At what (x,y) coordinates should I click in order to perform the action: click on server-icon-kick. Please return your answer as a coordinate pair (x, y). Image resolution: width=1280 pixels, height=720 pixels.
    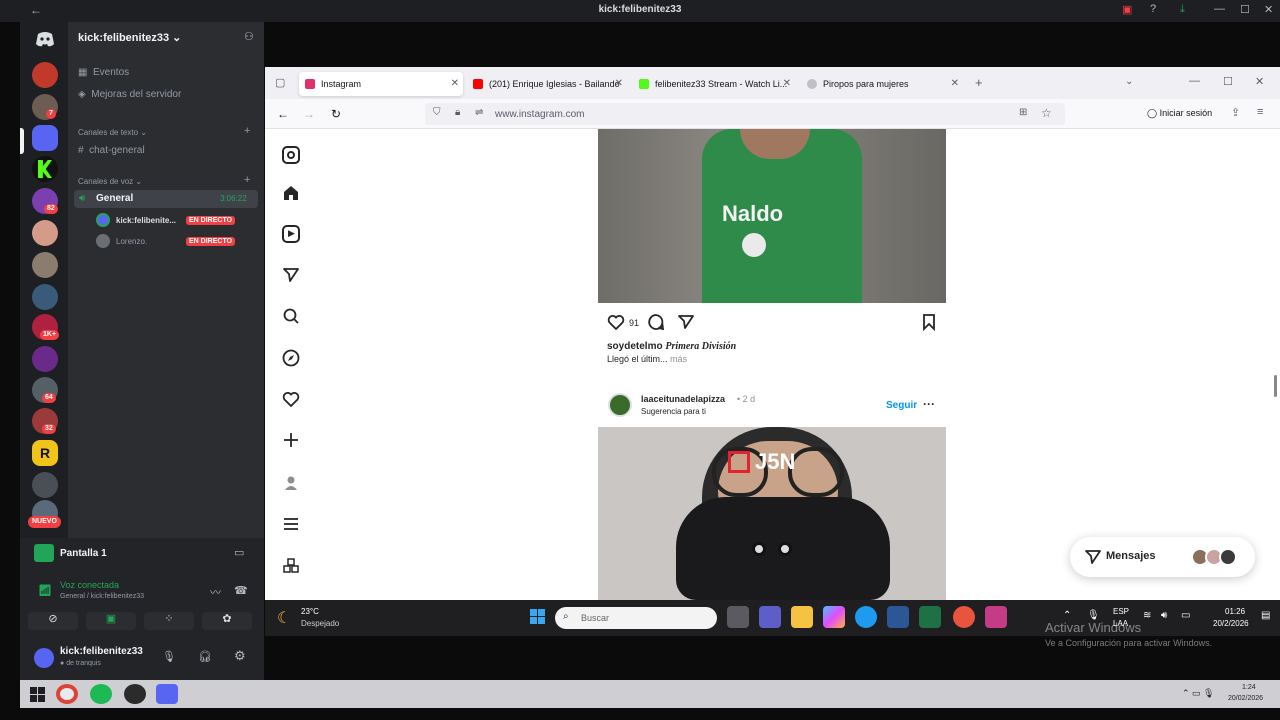
    Looking at the image, I should click on (45, 138).